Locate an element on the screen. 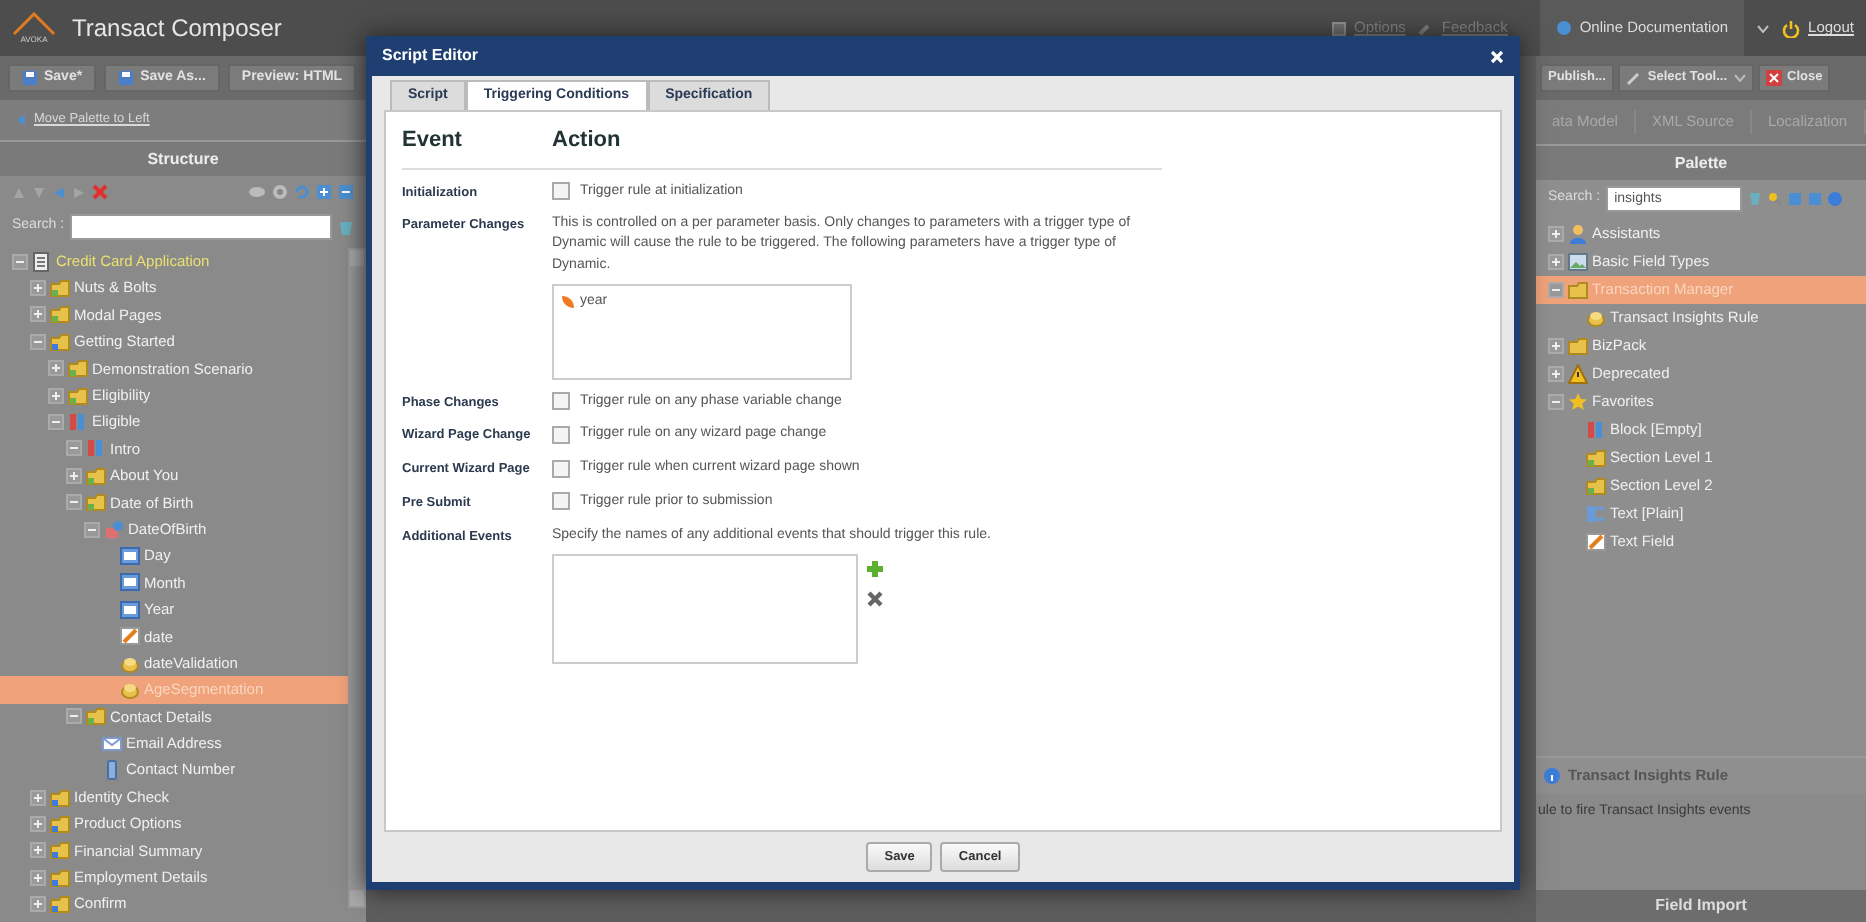 This screenshot has width=1866, height=922. up-arrow-icon is located at coordinates (19, 192).